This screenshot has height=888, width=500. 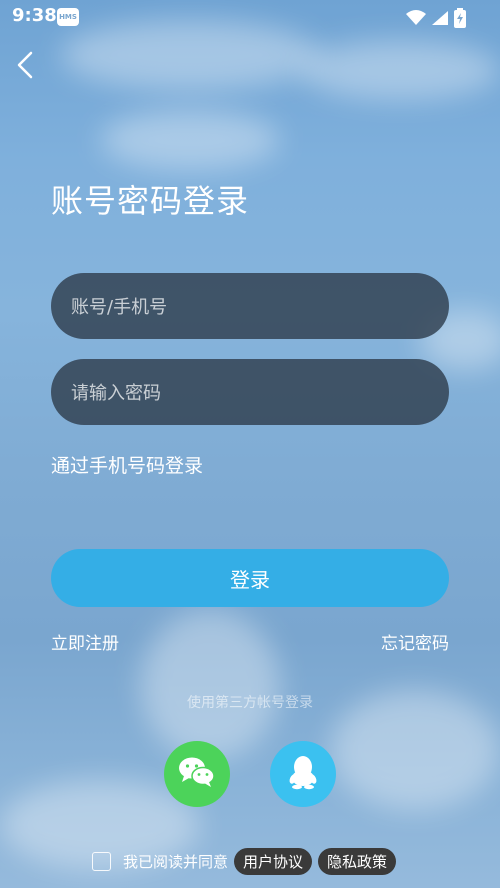 I want to click on third-party-hint: 使用第三方帐号登录, so click(x=250, y=703).